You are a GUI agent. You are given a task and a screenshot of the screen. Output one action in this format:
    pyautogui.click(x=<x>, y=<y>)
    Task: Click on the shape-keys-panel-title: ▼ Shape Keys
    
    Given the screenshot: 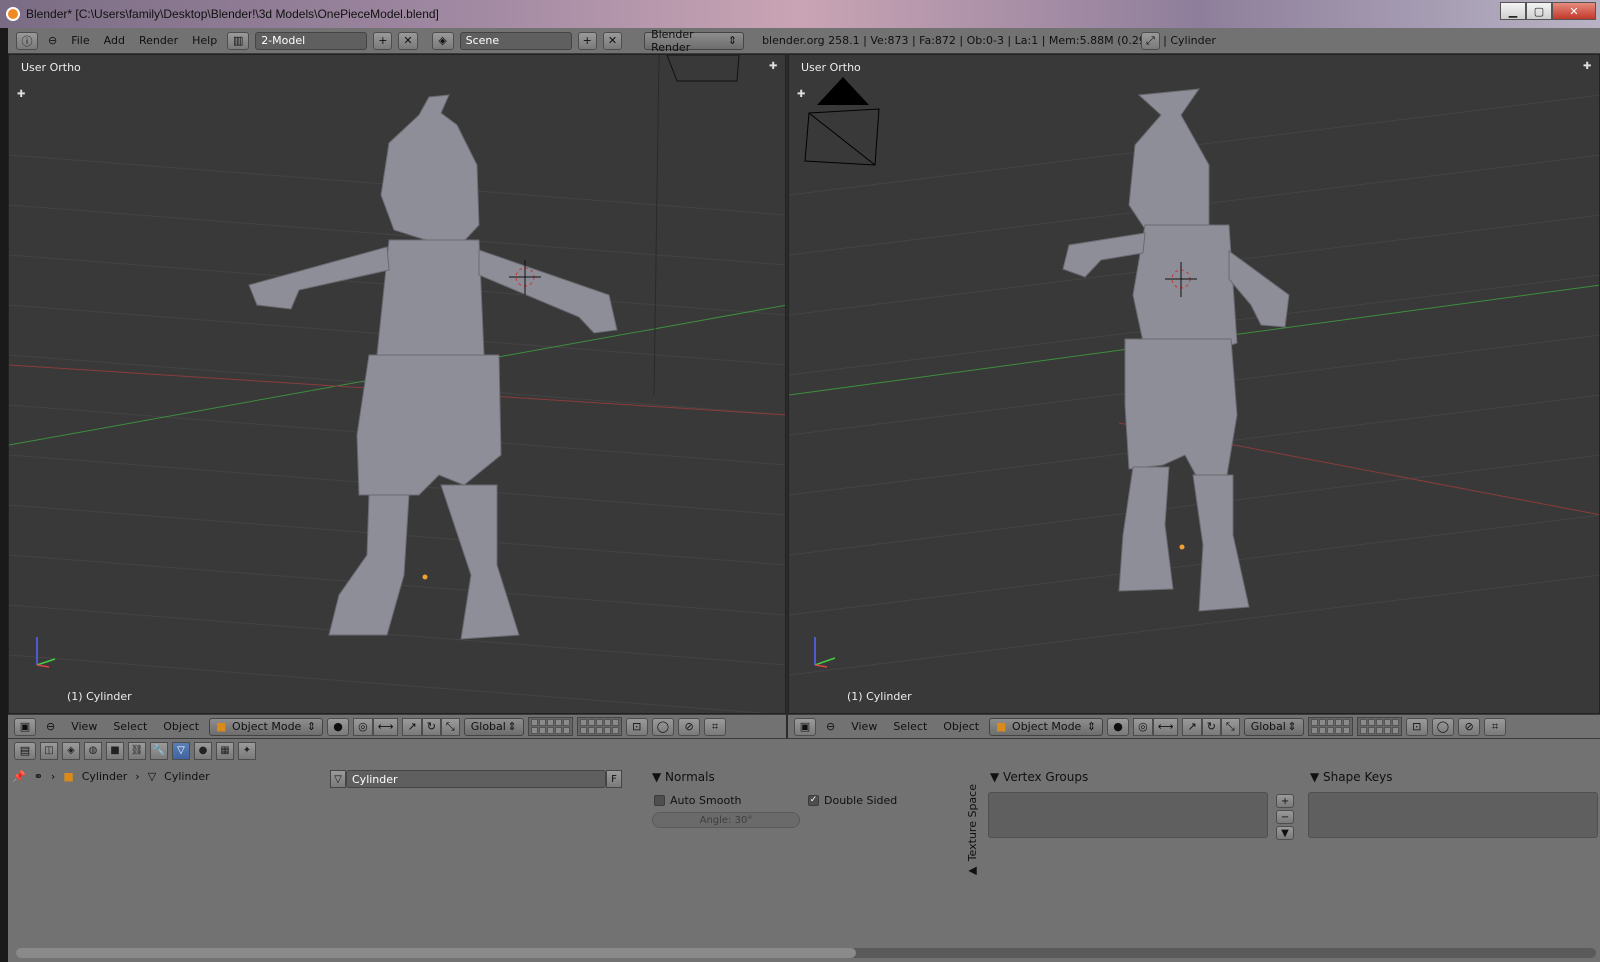 What is the action you would take?
    pyautogui.click(x=1351, y=777)
    